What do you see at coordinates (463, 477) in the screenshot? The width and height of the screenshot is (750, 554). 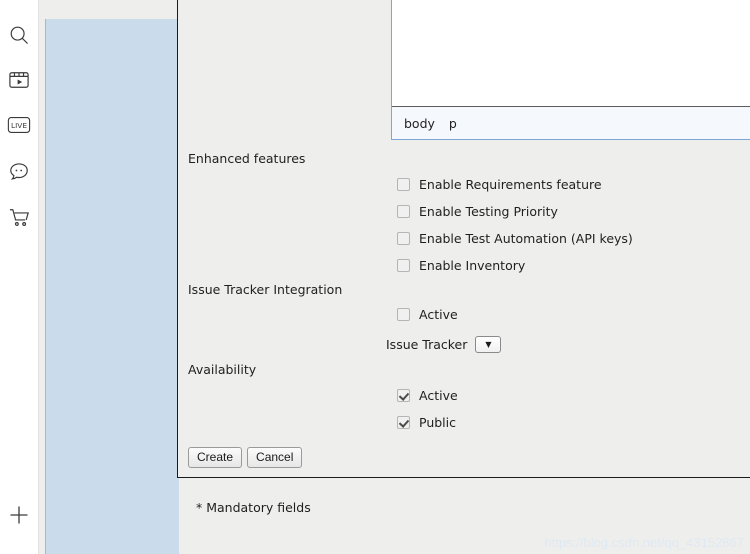 I see `form-panel-bottom-border` at bounding box center [463, 477].